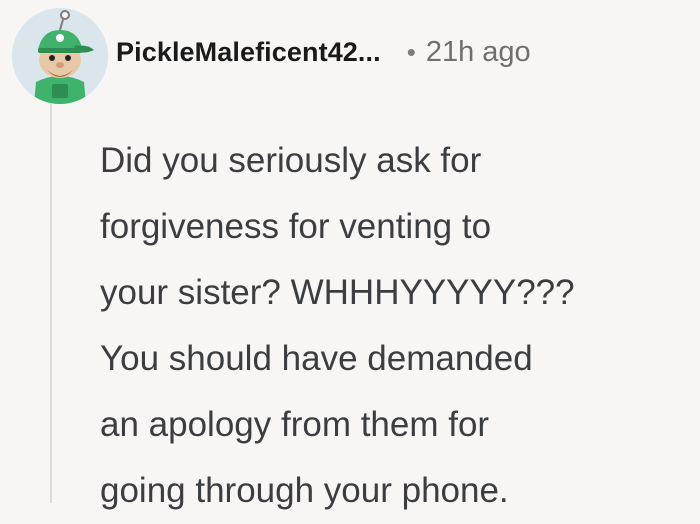  Describe the element at coordinates (316, 358) in the screenshot. I see `comment-body-line: You should have demanded` at that location.